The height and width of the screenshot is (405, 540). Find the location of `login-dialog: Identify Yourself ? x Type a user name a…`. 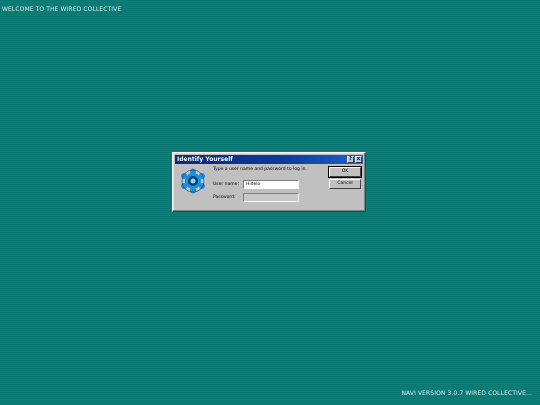

login-dialog: Identify Yourself ? x Type a user name a… is located at coordinates (269, 182).